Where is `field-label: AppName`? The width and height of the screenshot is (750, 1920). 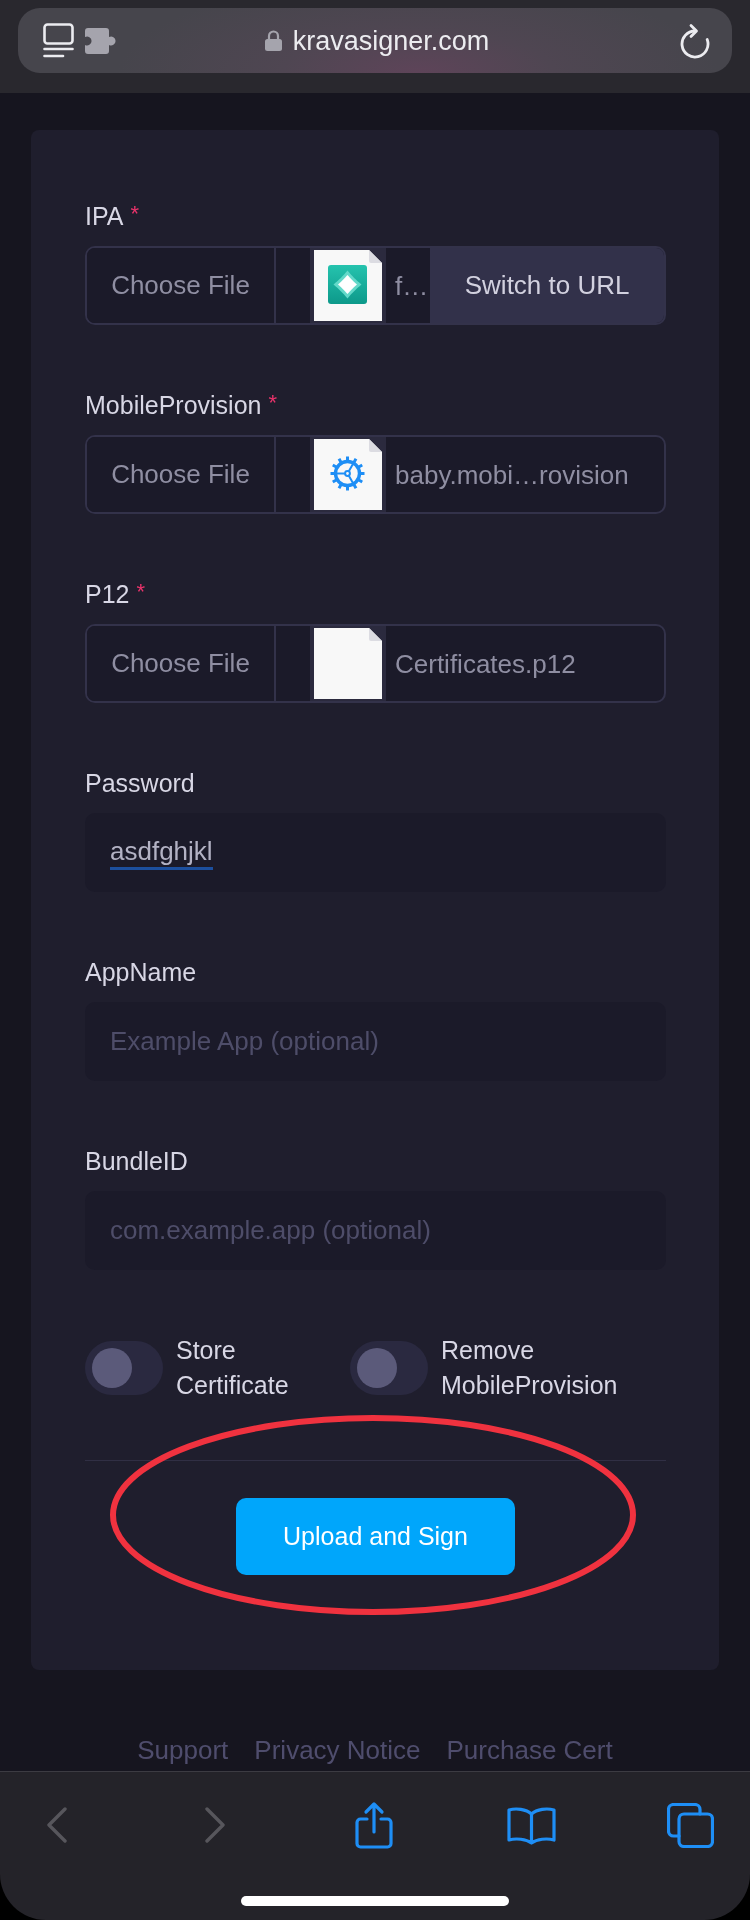
field-label: AppName is located at coordinates (141, 972).